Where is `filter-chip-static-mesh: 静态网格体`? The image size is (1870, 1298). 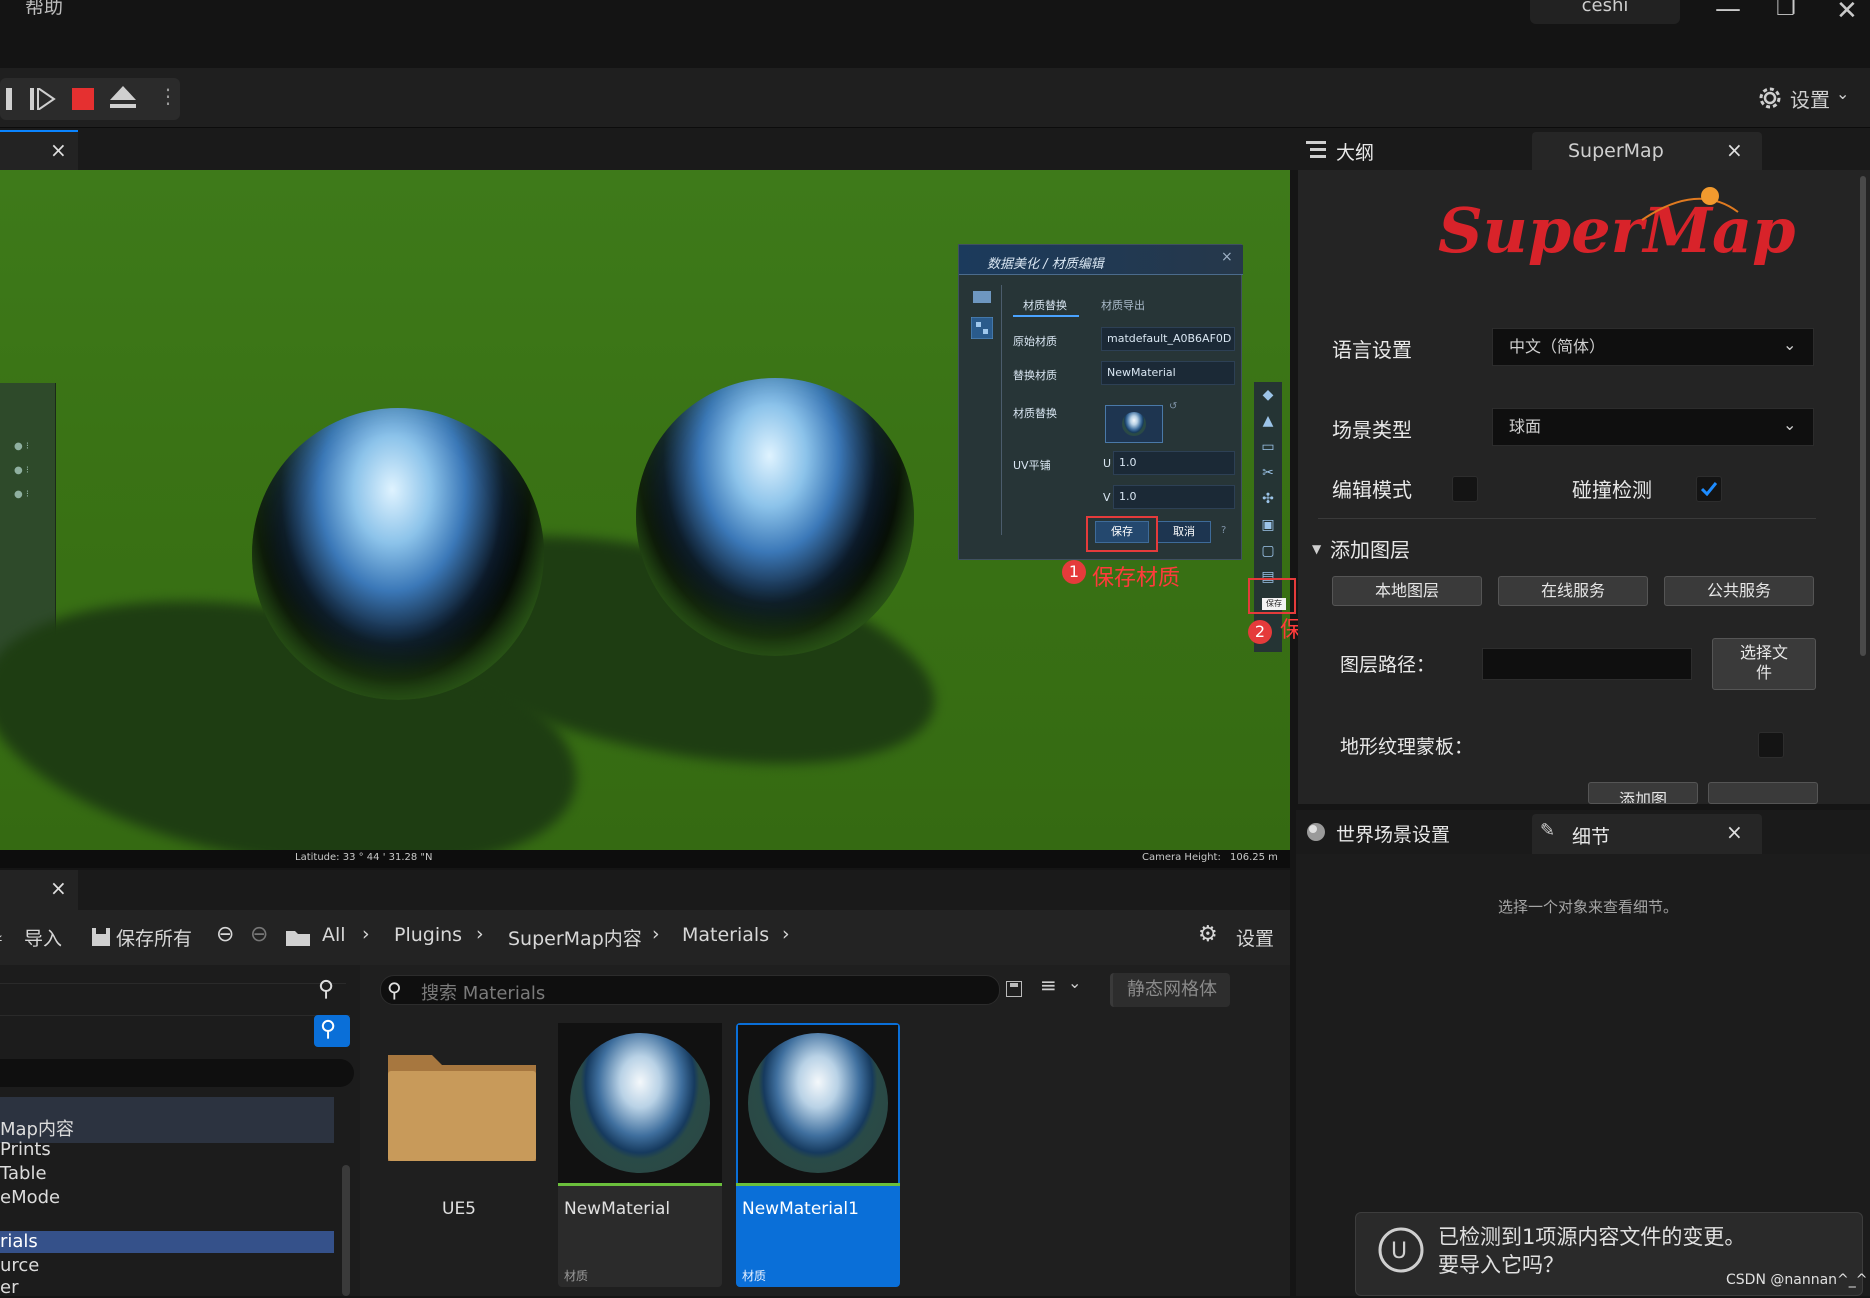 filter-chip-static-mesh: 静态网格体 is located at coordinates (1170, 990).